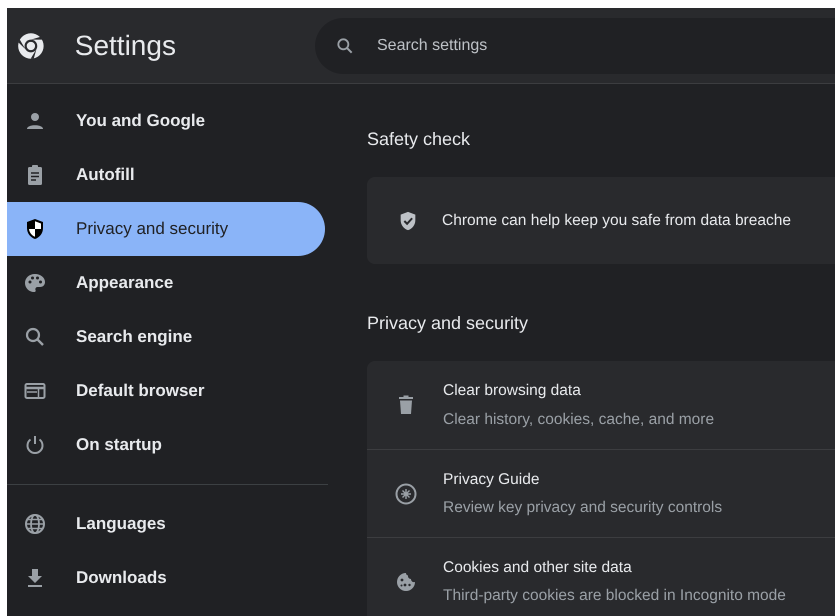 The width and height of the screenshot is (835, 616). What do you see at coordinates (512, 391) in the screenshot?
I see `row-title: Clear browsing data` at bounding box center [512, 391].